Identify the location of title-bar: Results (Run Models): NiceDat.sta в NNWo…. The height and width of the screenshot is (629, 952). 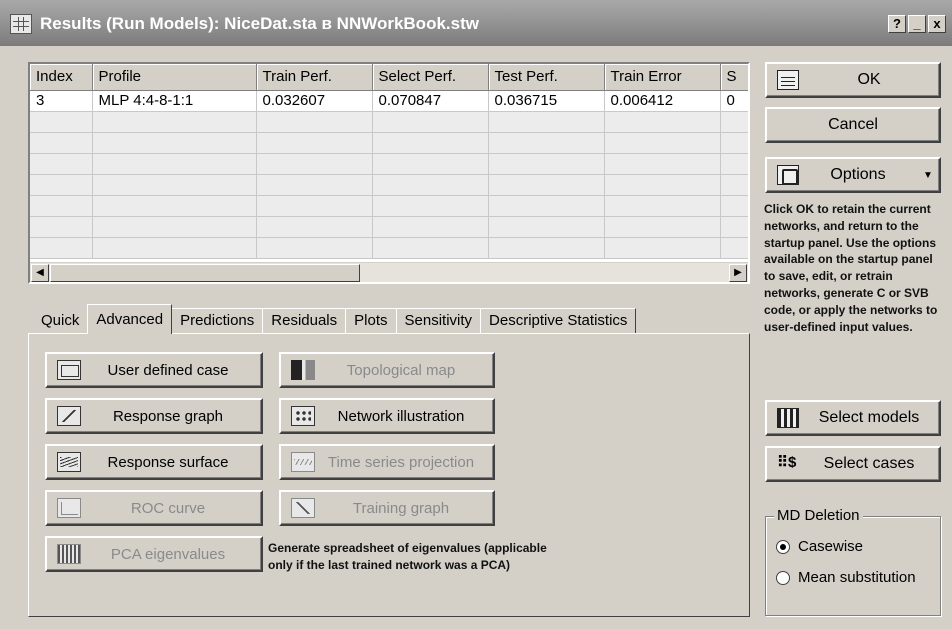
(476, 23).